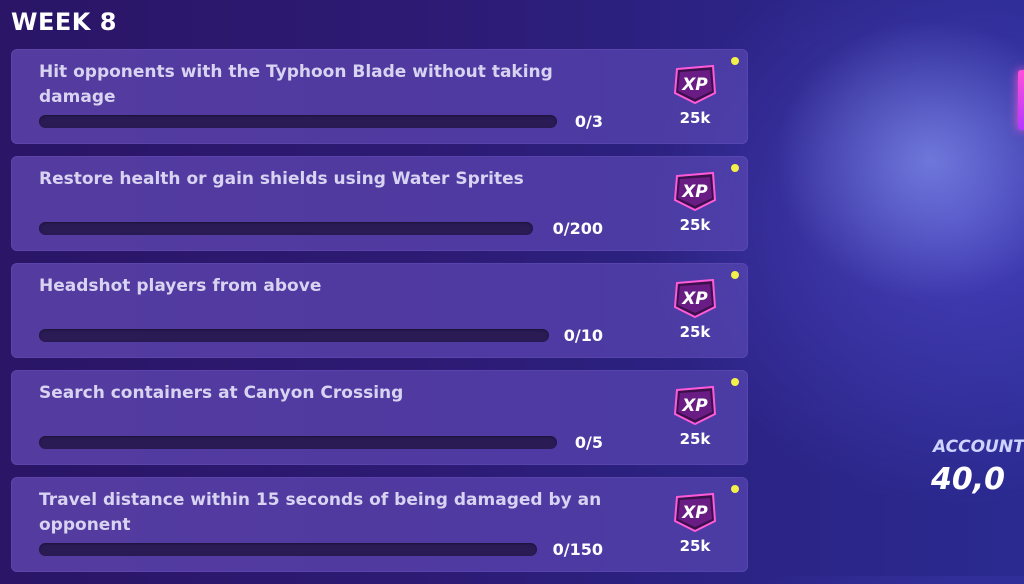 This screenshot has width=1024, height=584. Describe the element at coordinates (64, 22) in the screenshot. I see `page-title: WEEK 8` at that location.